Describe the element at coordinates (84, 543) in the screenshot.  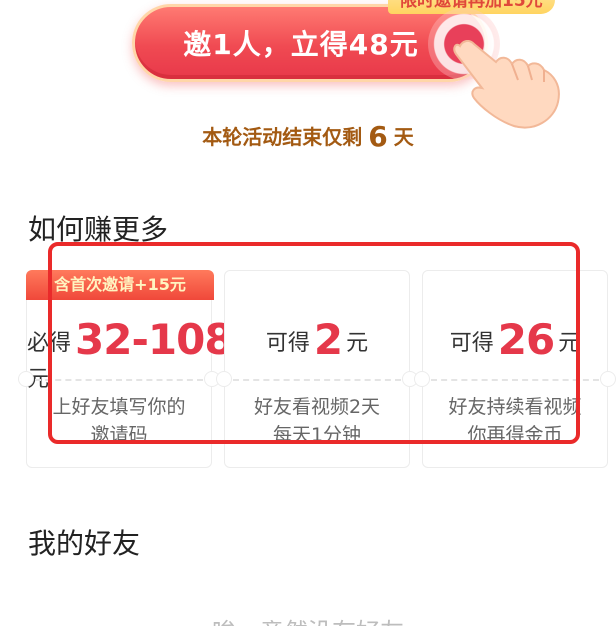
I see `my-friends-title: 我的好友` at that location.